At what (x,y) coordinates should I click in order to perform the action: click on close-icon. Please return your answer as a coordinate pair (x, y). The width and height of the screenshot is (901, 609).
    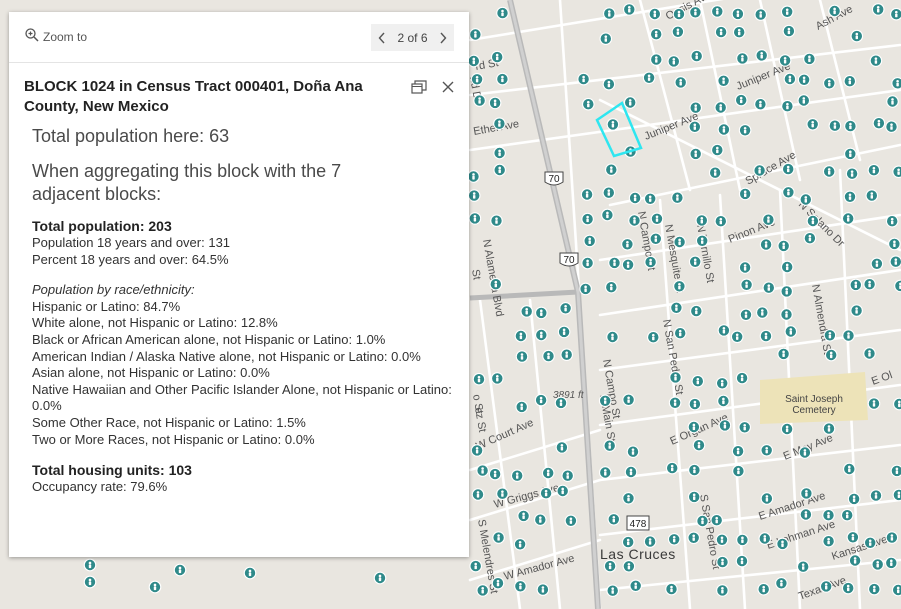
    Looking at the image, I should click on (448, 89).